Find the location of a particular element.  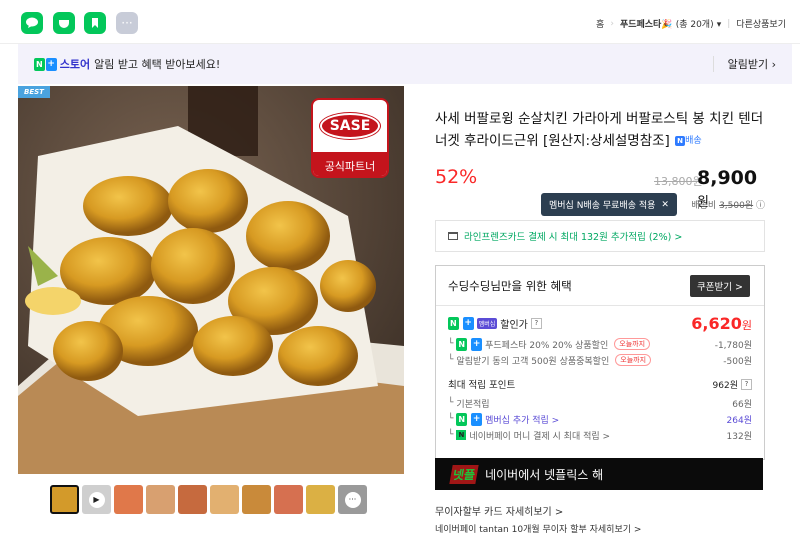

npay-installment-line: 네이버페이 tantan 10개월 무이자 할부 자세히보기 > is located at coordinates (538, 528).